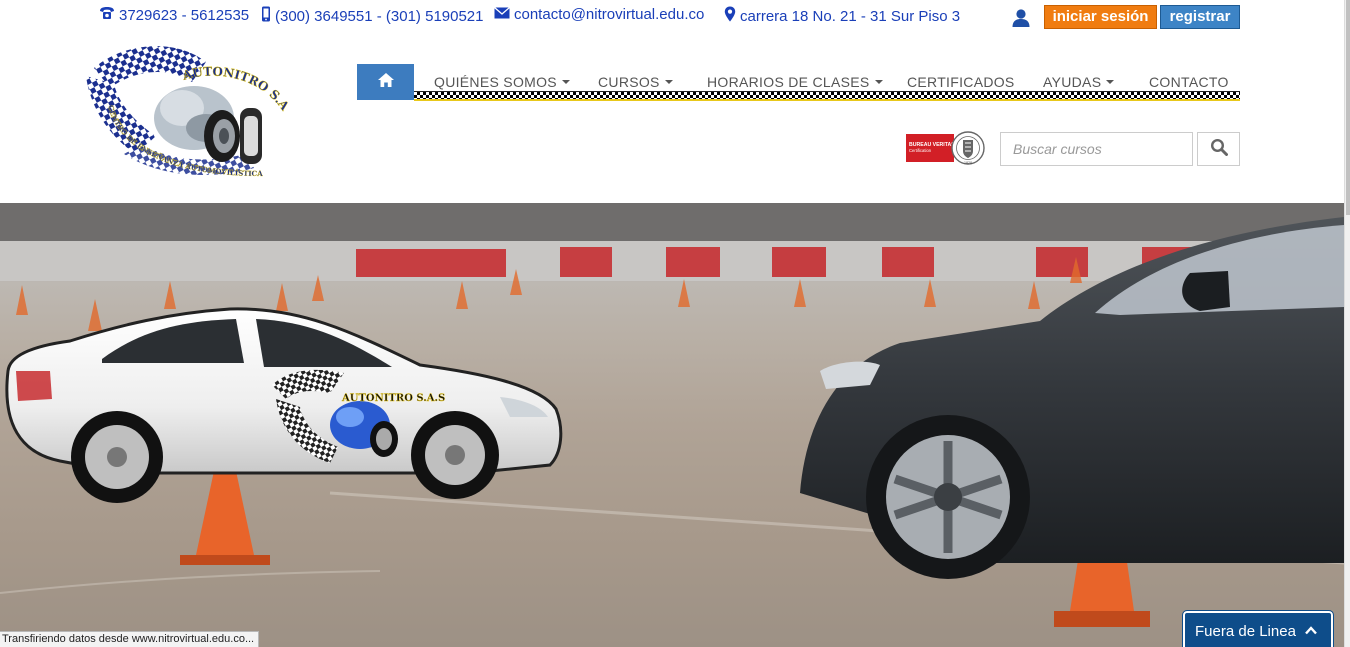 This screenshot has height=647, width=1350. I want to click on nav-item-label: HORARIOS DE CLASES, so click(788, 82).